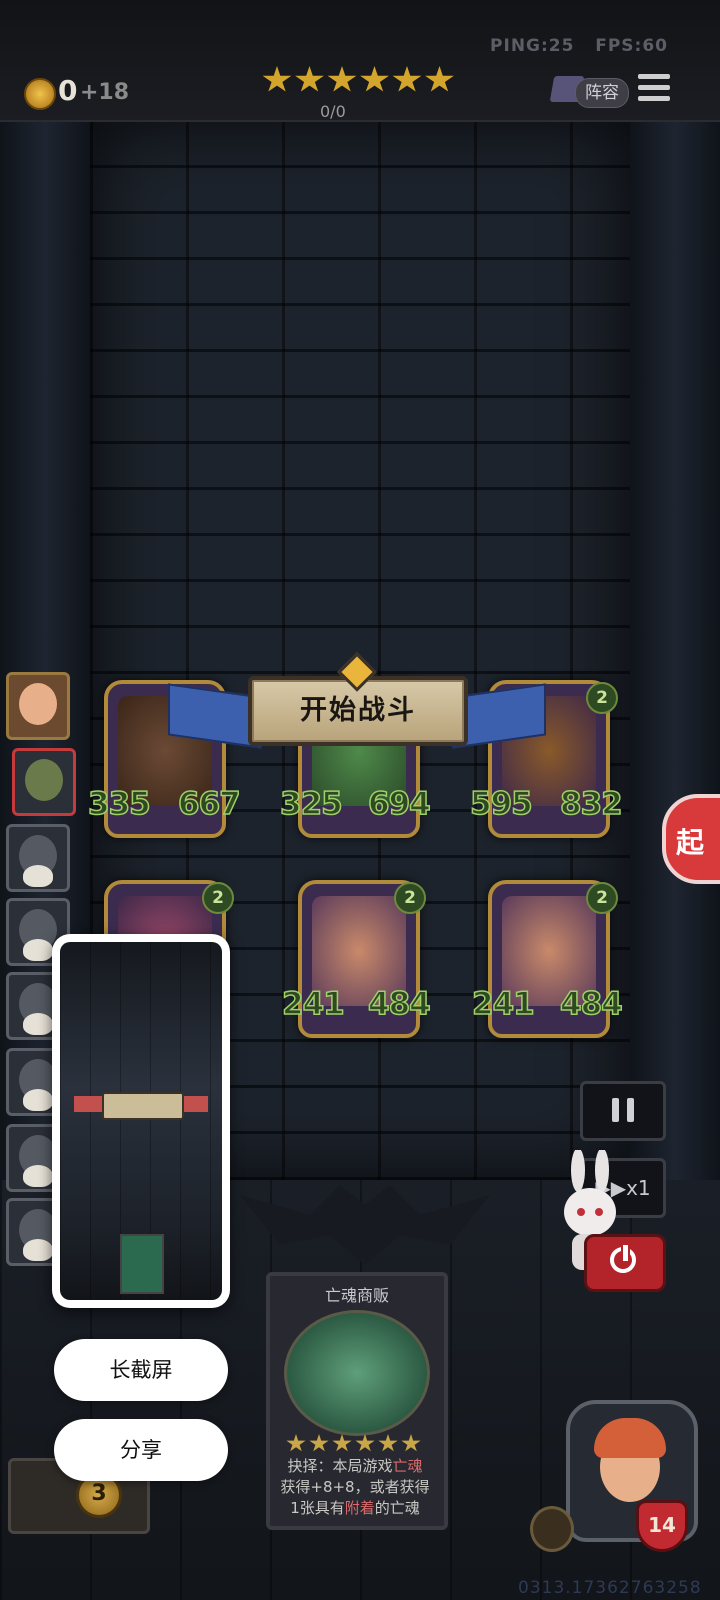 Image resolution: width=720 pixels, height=1600 pixels. I want to click on lineup-button: 阵容, so click(602, 93).